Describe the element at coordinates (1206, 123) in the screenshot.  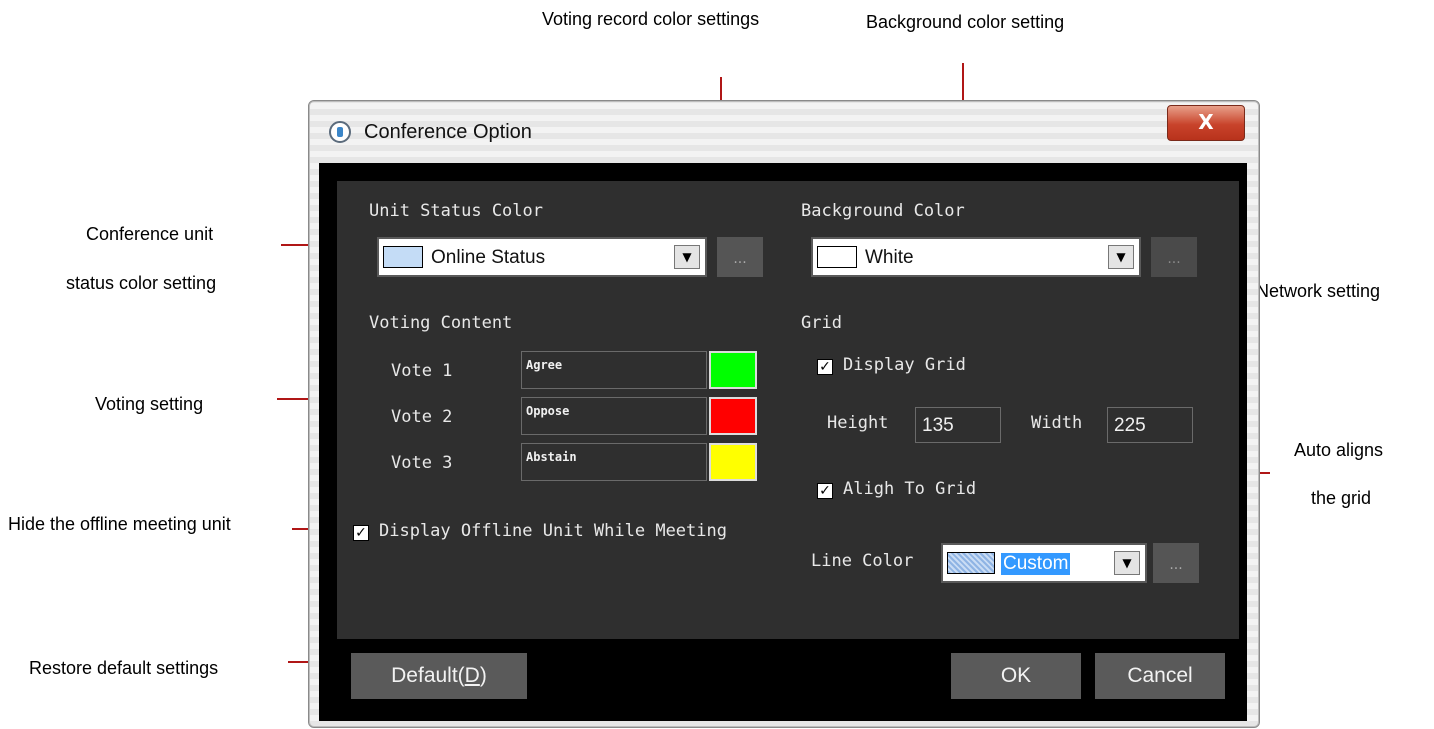
I see `close-button: X` at that location.